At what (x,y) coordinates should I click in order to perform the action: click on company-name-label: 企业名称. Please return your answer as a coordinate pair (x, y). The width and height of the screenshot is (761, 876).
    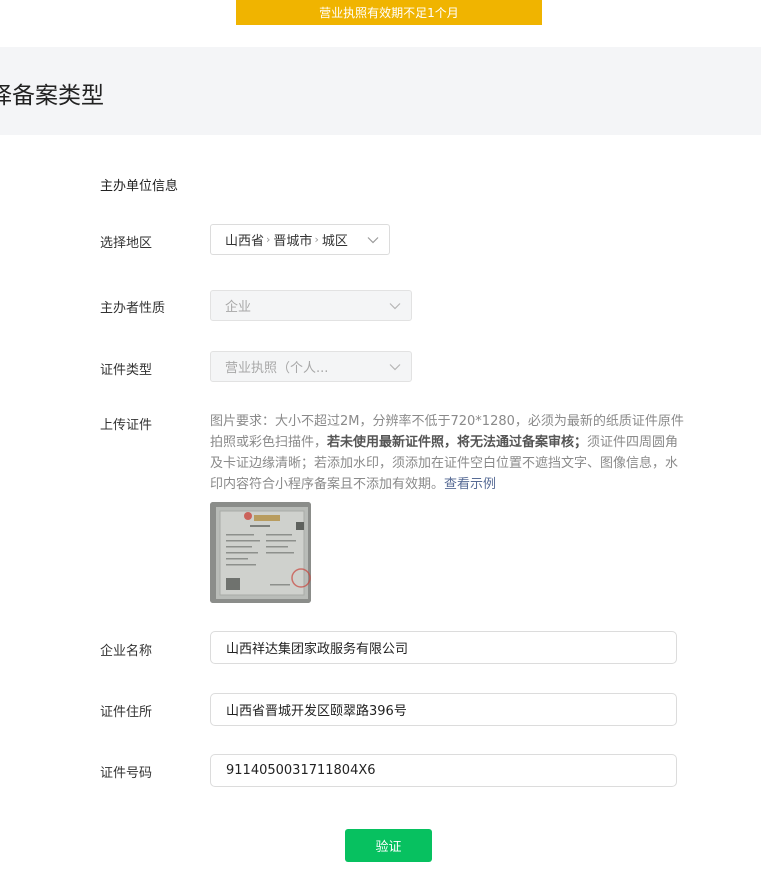
    Looking at the image, I should click on (126, 651).